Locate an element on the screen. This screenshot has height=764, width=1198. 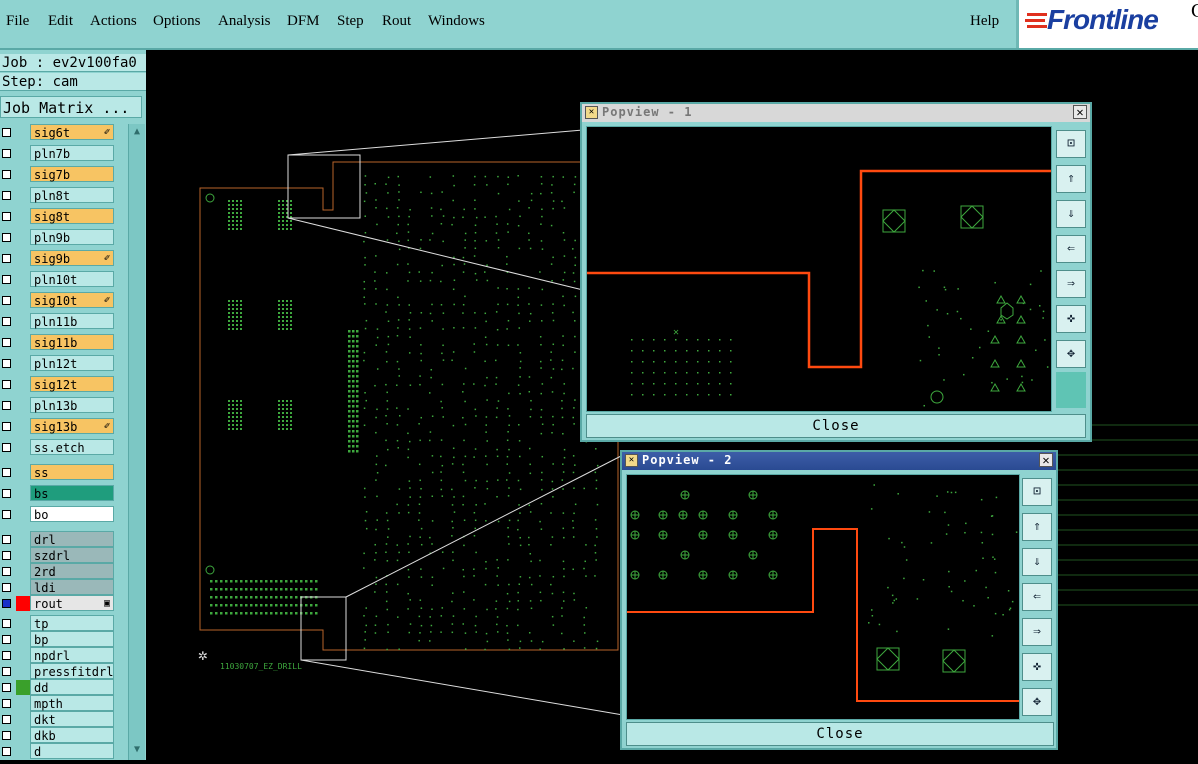
menu-rout: Rout is located at coordinates (396, 21).